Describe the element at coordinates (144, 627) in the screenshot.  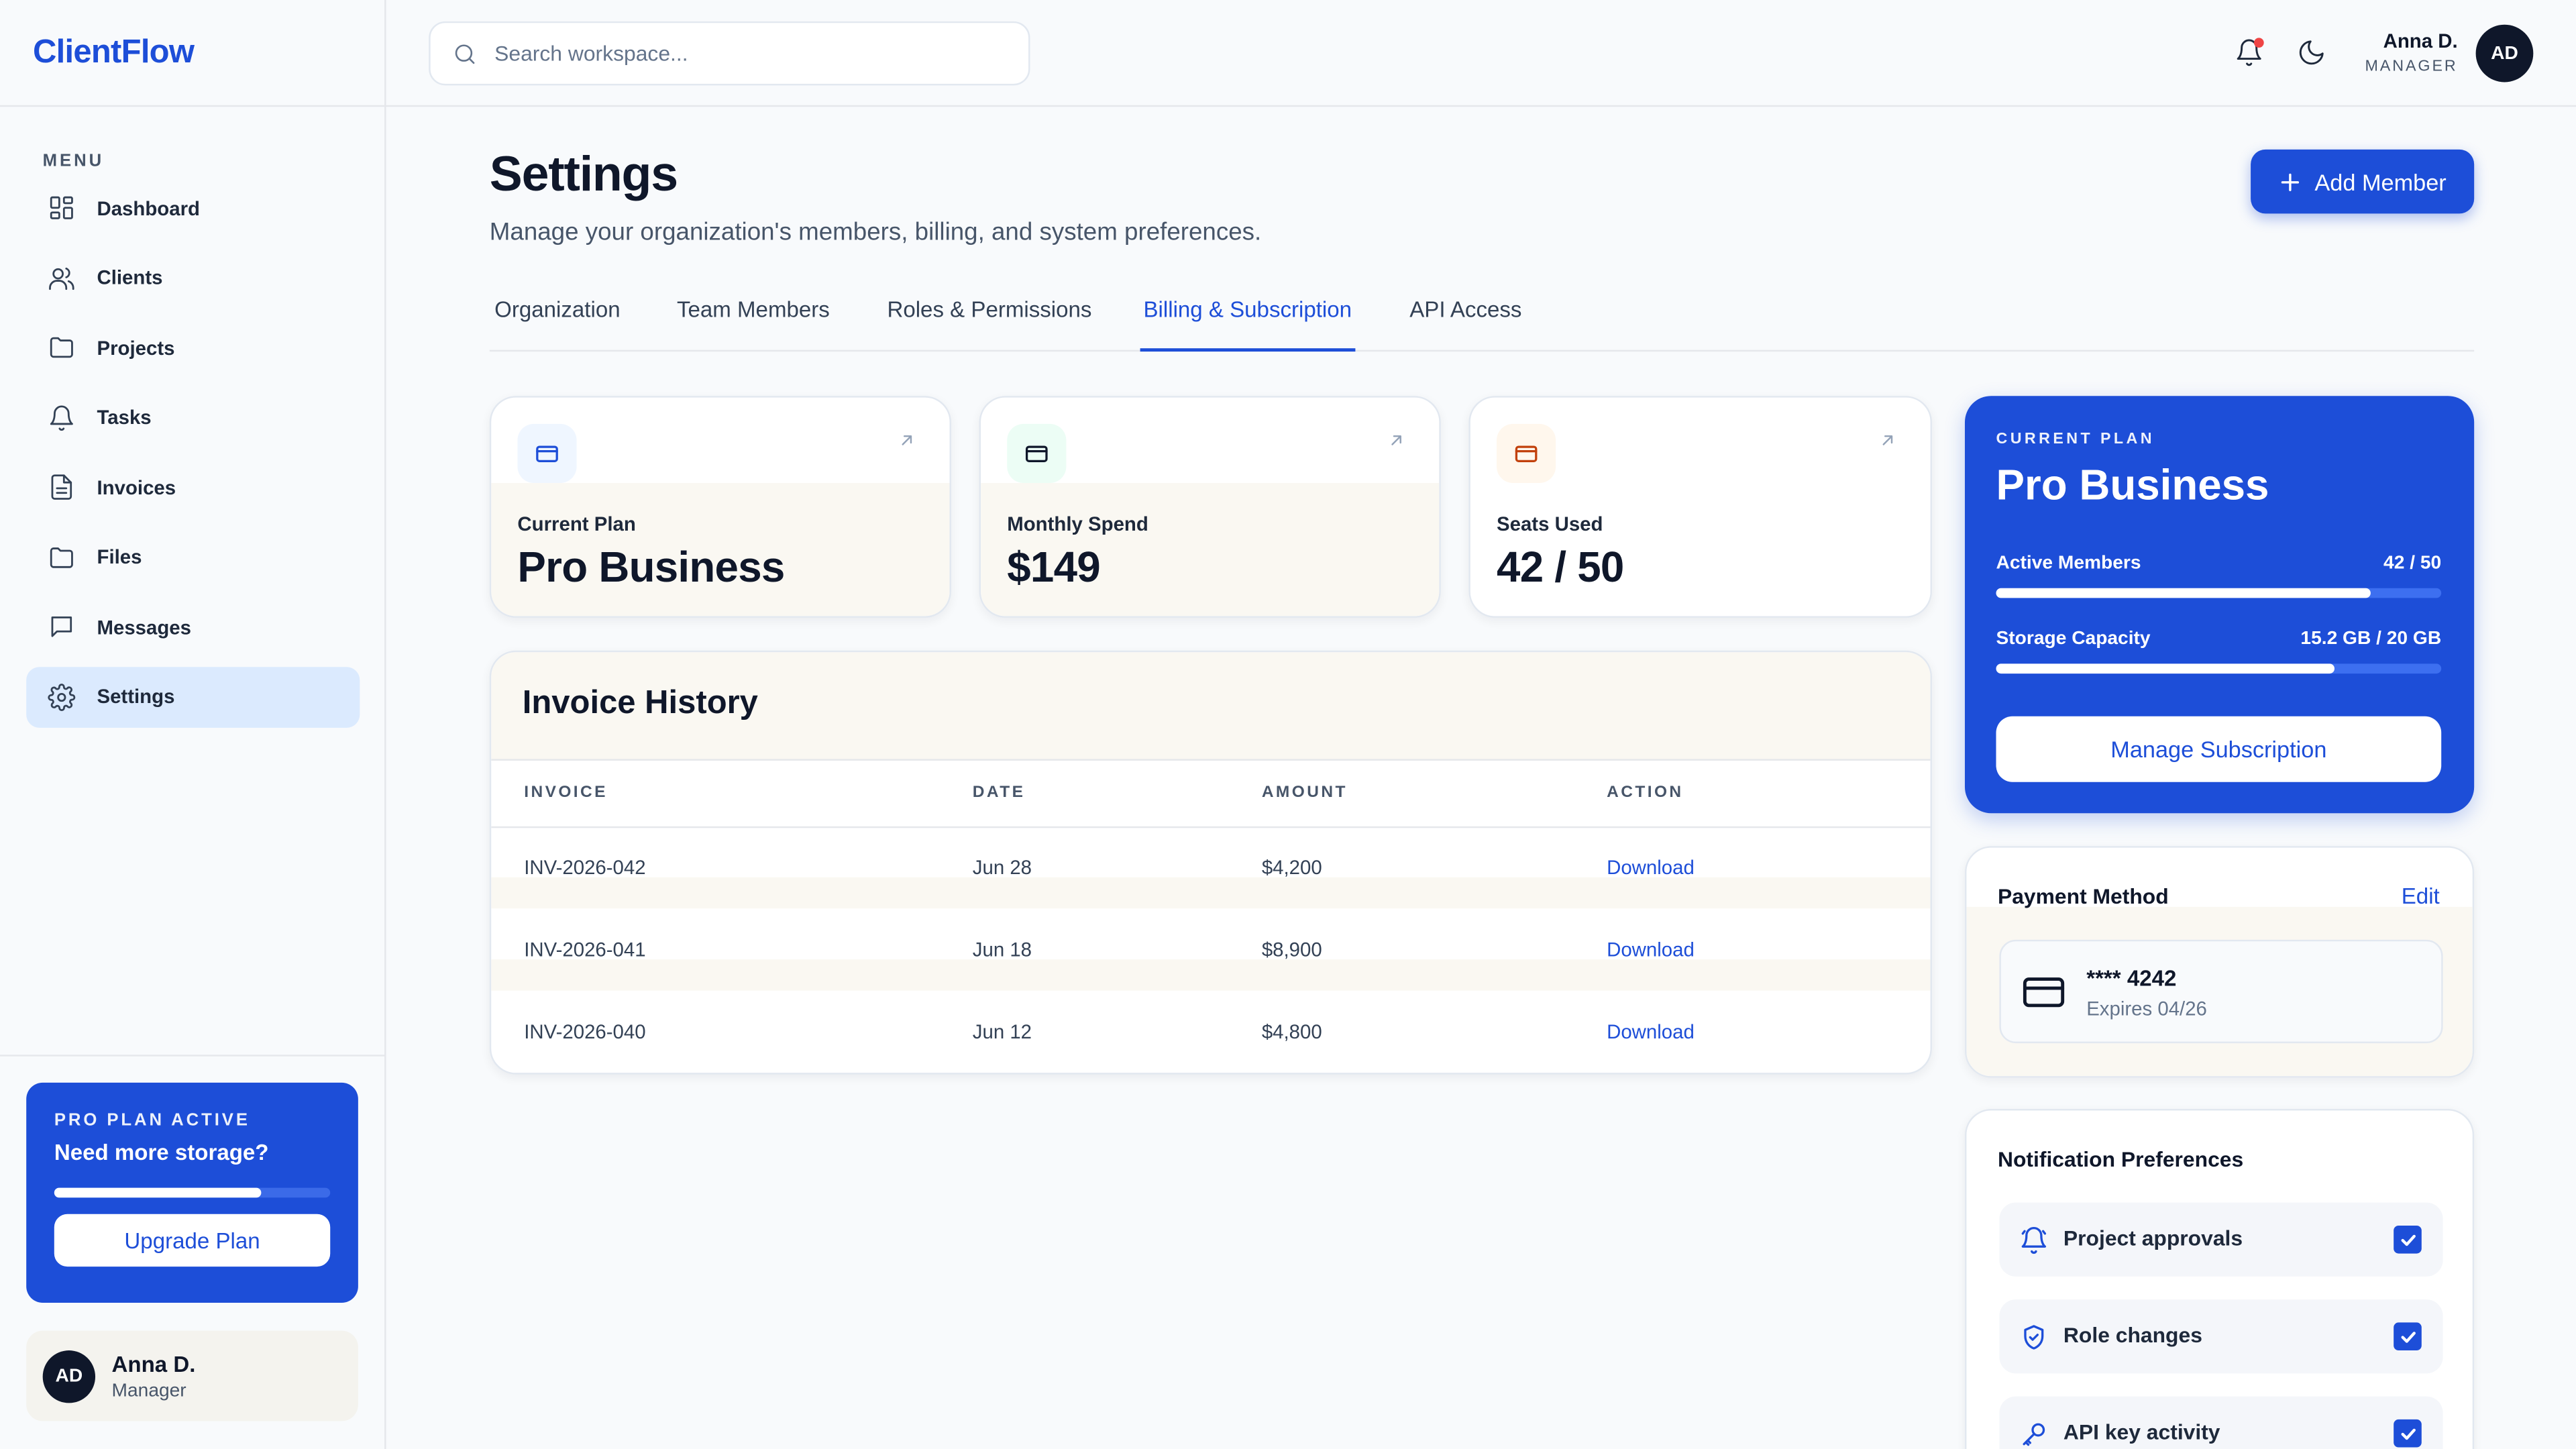
I see `sidebar-item-label: Messages` at that location.